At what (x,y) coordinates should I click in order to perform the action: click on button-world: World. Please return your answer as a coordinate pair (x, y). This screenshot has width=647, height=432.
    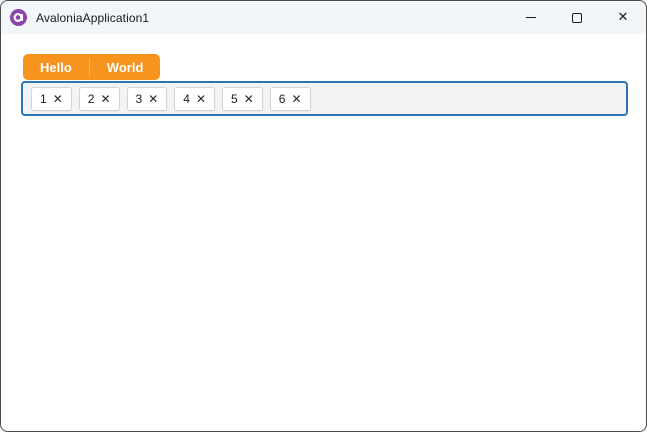
    Looking at the image, I should click on (125, 67).